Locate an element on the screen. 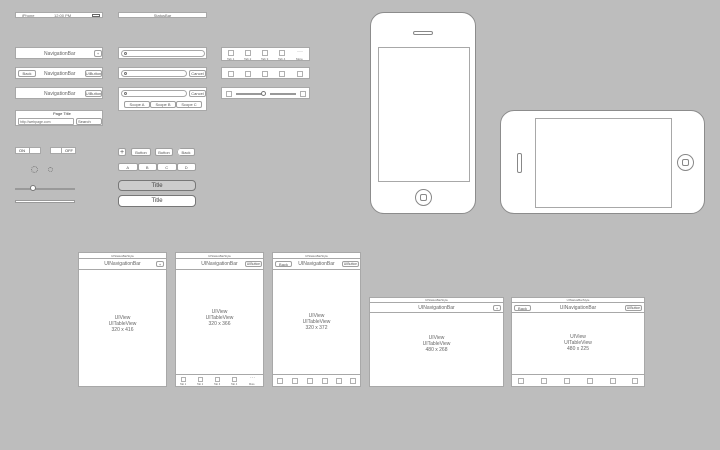 The height and width of the screenshot is (450, 720). navigation-bar-1: NavigationBar + is located at coordinates (59, 53).